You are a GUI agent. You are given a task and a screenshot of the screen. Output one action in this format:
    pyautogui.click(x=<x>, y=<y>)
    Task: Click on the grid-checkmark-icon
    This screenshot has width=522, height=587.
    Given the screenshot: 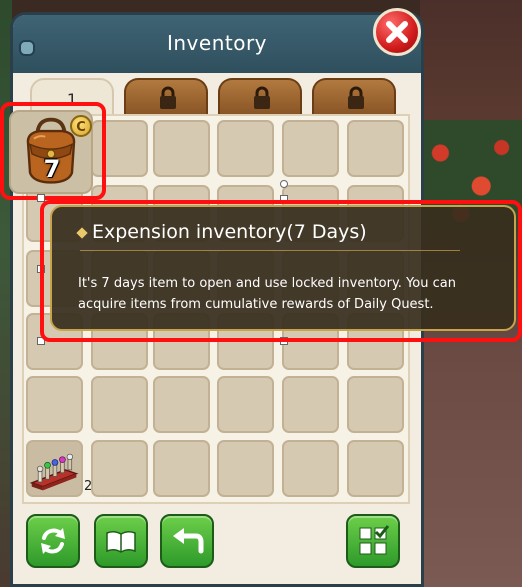 What is the action you would take?
    pyautogui.click(x=374, y=540)
    